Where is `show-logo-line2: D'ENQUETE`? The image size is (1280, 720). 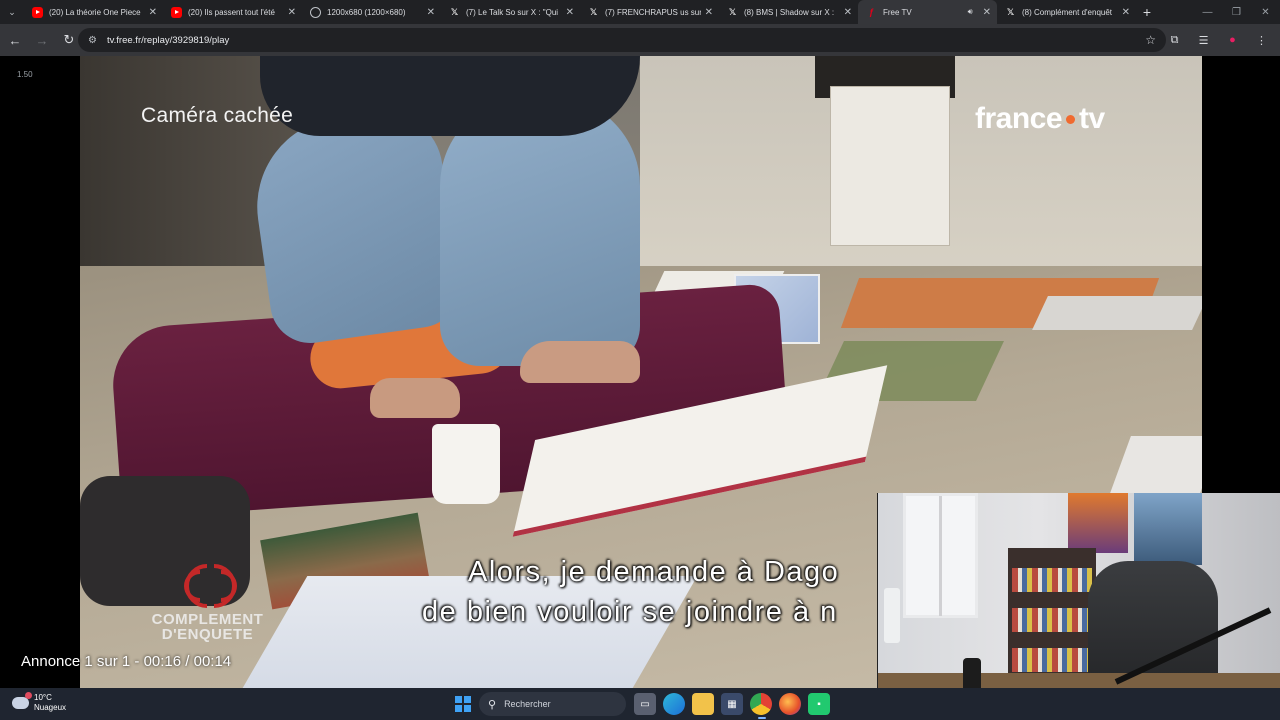
show-logo-line2: D'ENQUETE is located at coordinates (207, 634).